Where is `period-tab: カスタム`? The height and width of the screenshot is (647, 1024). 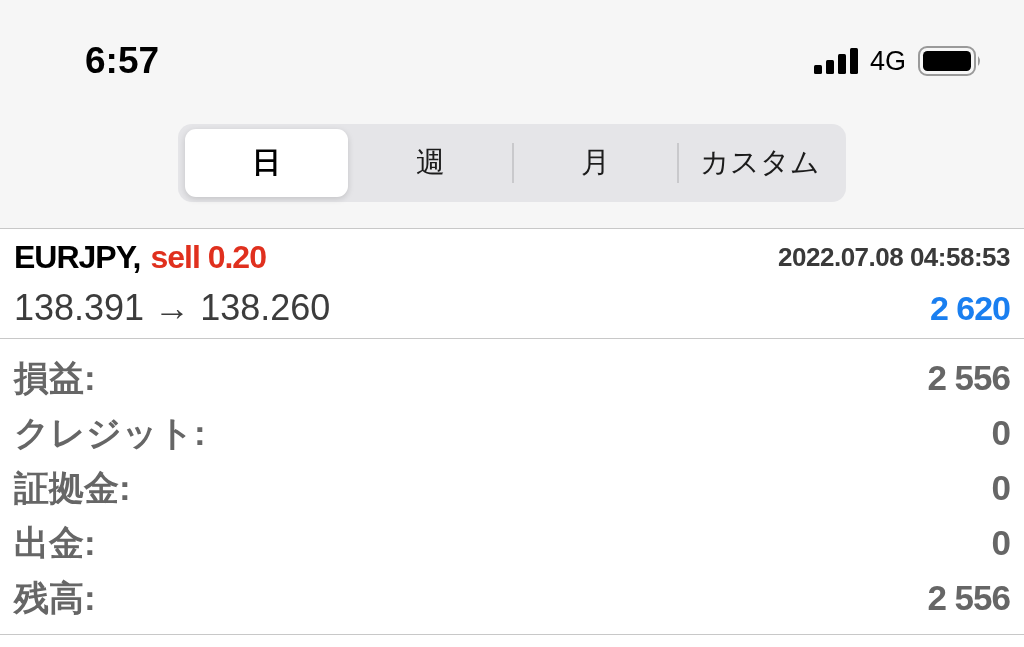
period-tab: カスタム is located at coordinates (759, 163).